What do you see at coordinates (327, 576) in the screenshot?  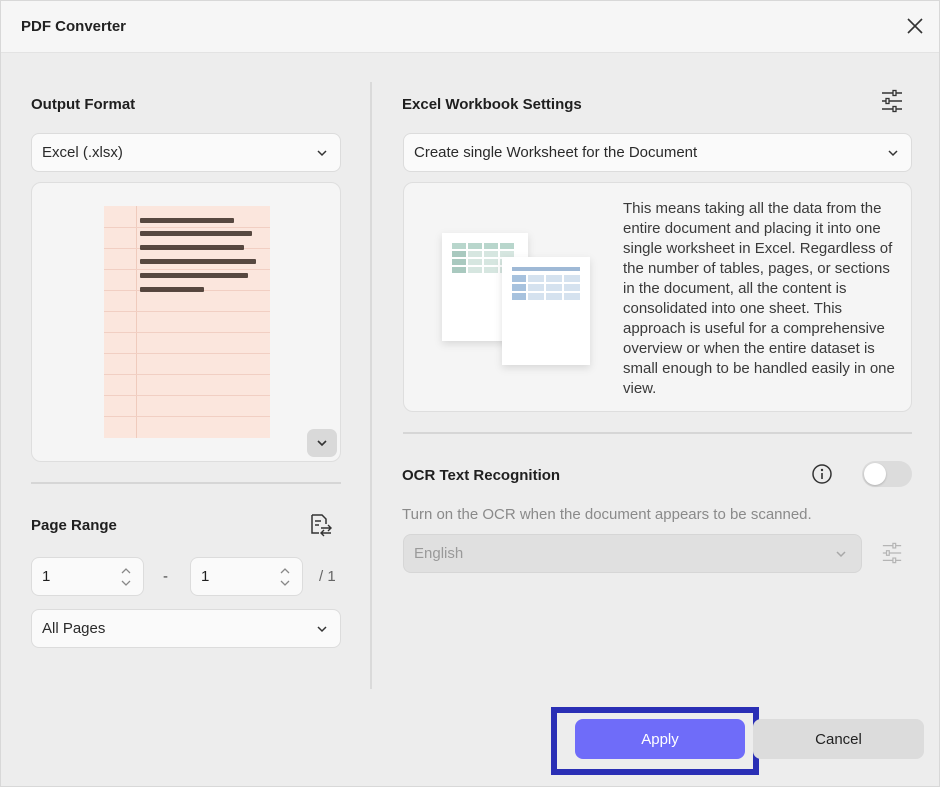 I see `total-pages: / 1` at bounding box center [327, 576].